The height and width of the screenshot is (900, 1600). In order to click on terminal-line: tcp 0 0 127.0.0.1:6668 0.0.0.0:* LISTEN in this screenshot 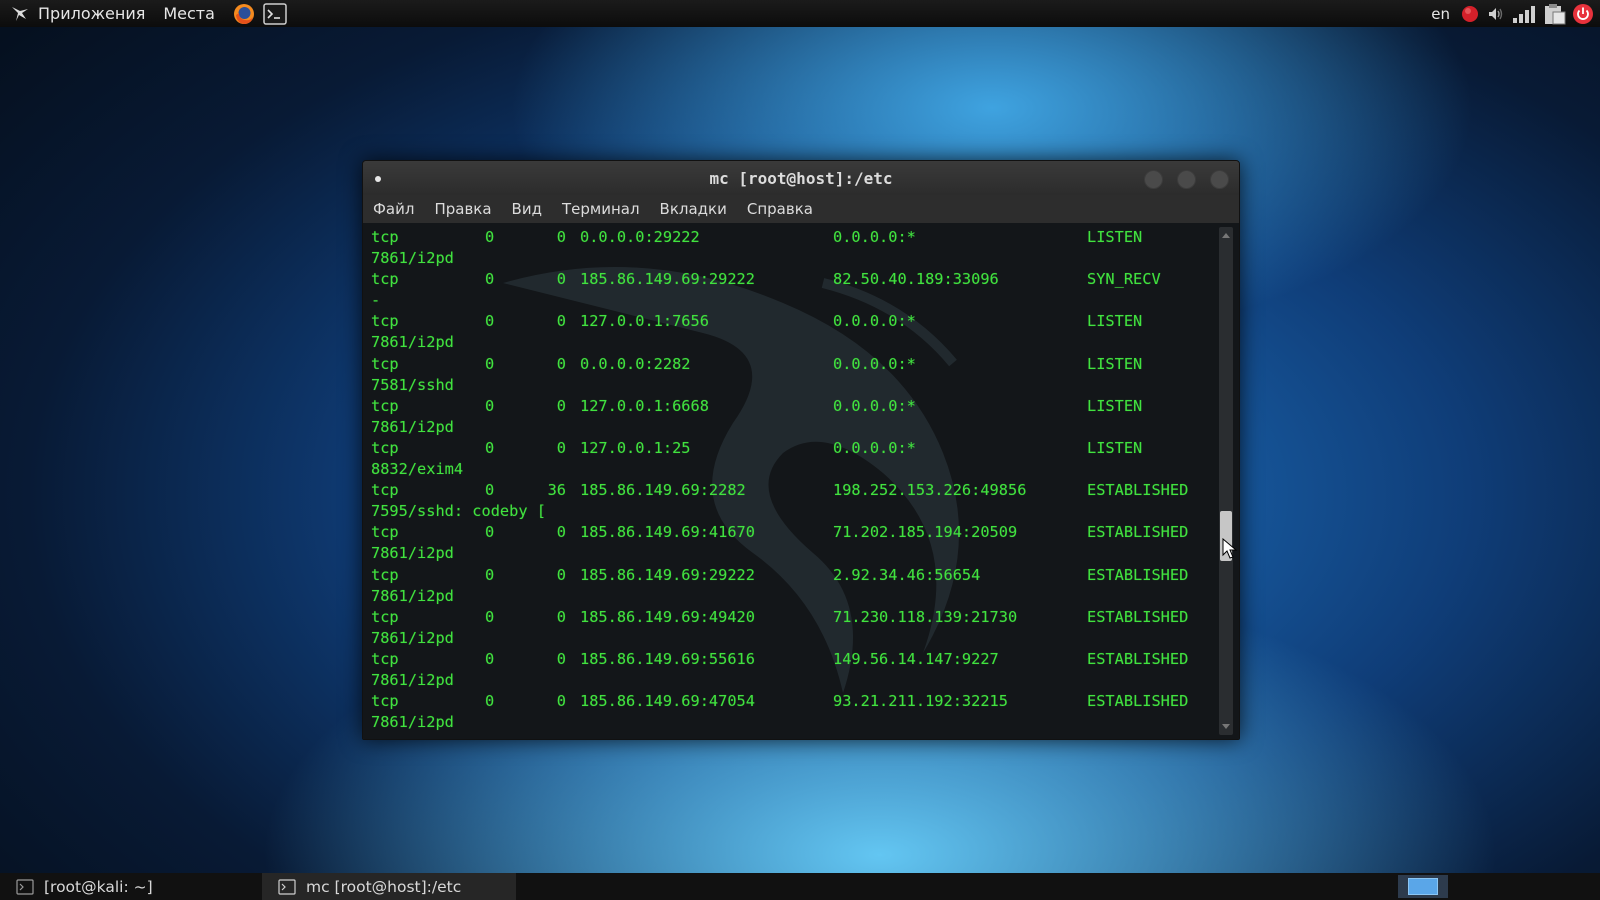, I will do `click(789, 406)`.